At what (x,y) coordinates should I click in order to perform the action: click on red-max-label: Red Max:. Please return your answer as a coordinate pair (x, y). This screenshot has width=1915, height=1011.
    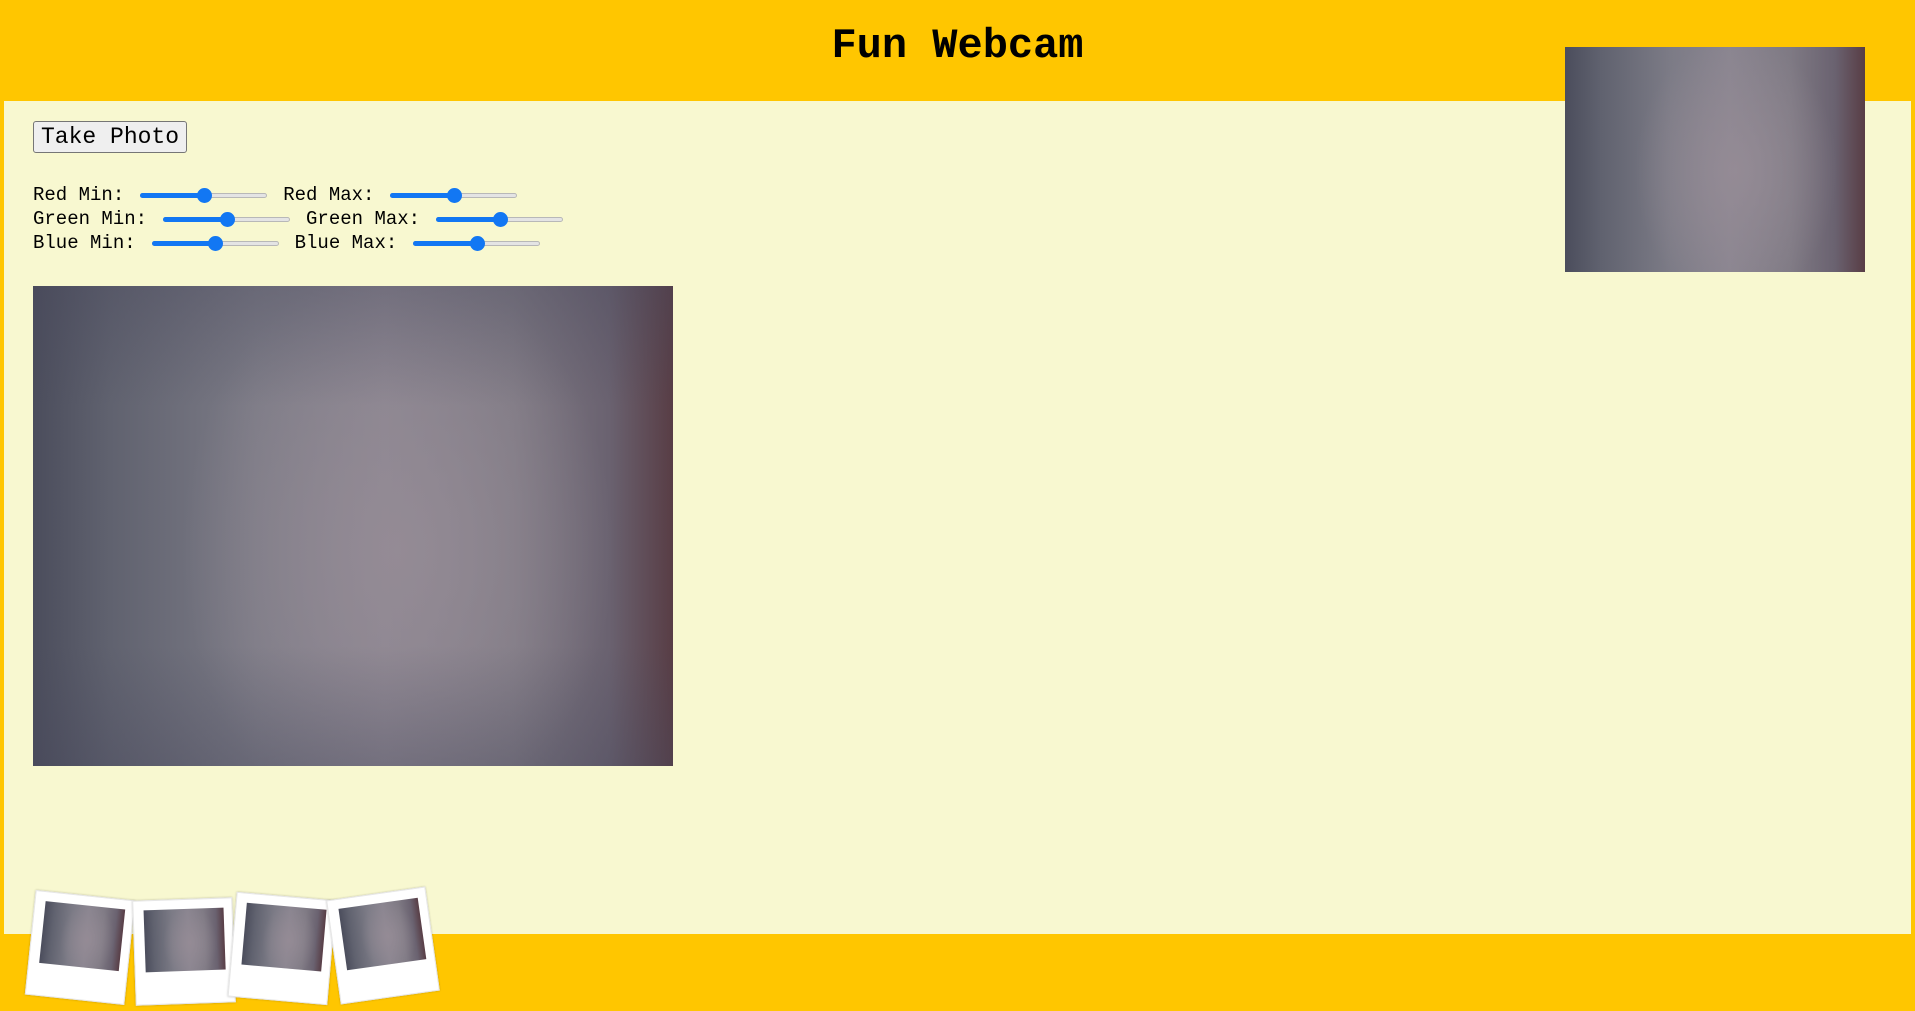
    Looking at the image, I should click on (329, 195).